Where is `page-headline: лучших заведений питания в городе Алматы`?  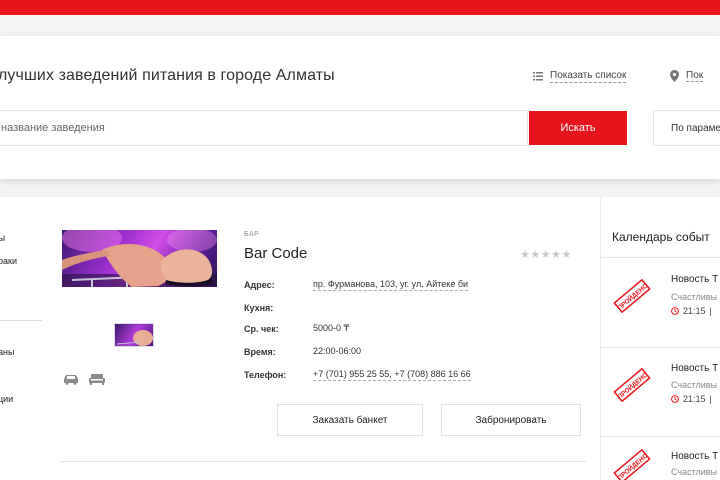 page-headline: лучших заведений питания в городе Алматы is located at coordinates (167, 75).